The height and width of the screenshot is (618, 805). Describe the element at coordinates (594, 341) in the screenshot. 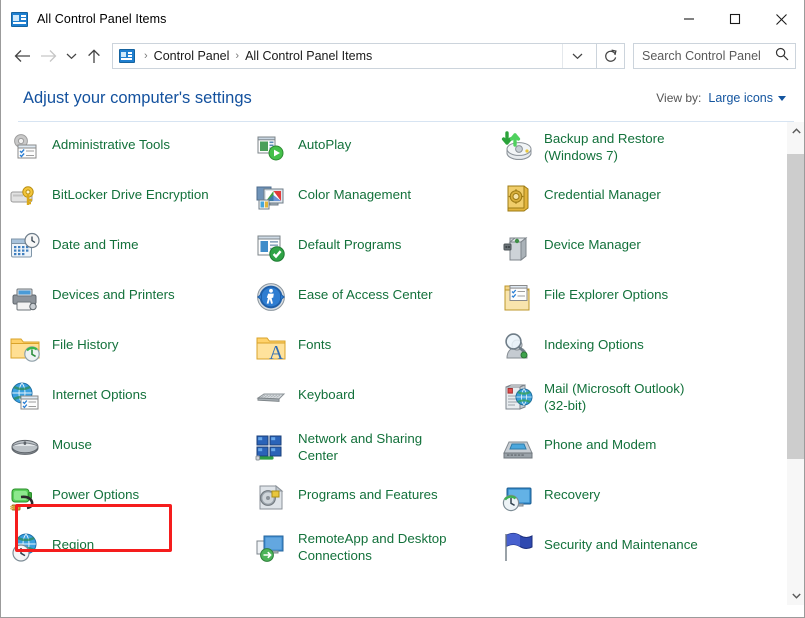

I see `control-panel-item-label: Indexing Options` at that location.